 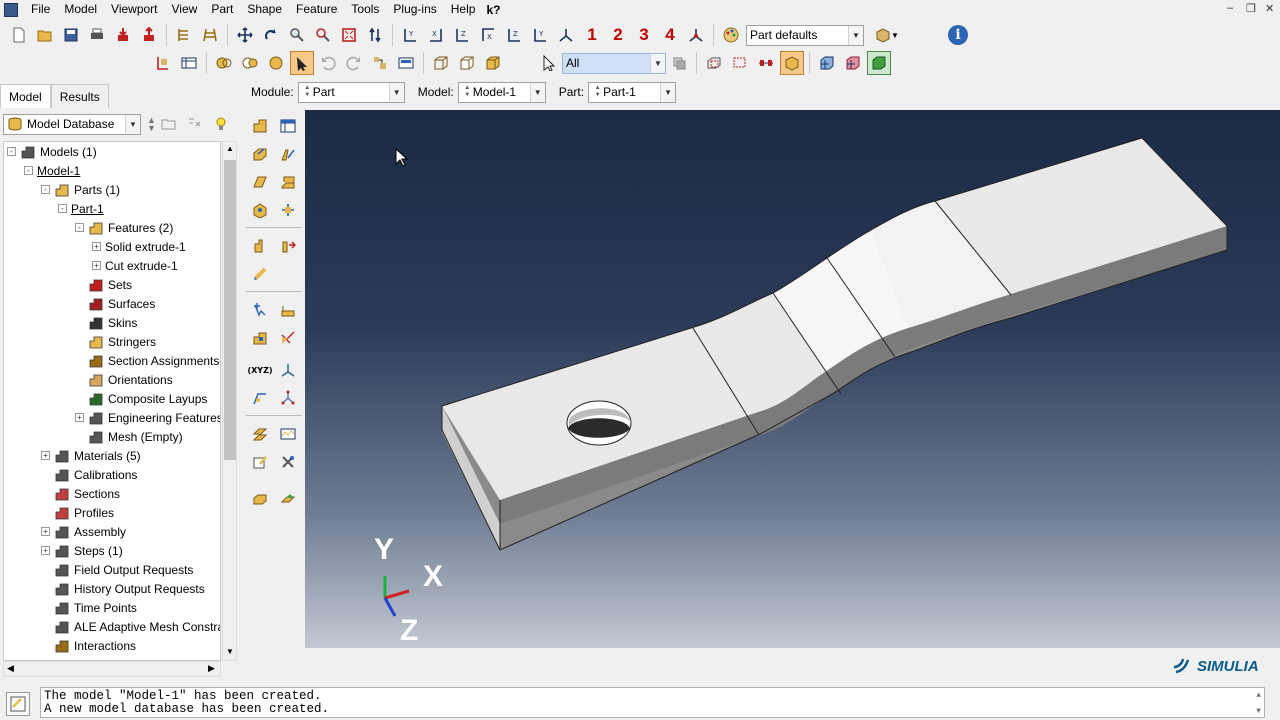 I want to click on box-zoom-icon, so click(x=323, y=35).